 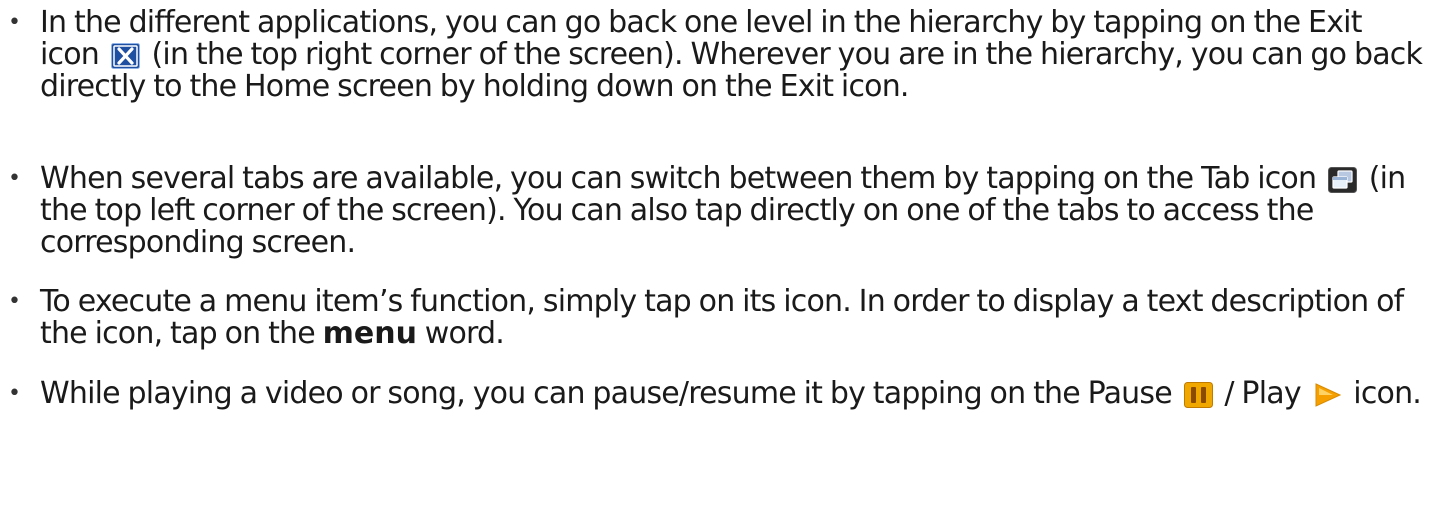 I want to click on close-icon, so click(x=125, y=56).